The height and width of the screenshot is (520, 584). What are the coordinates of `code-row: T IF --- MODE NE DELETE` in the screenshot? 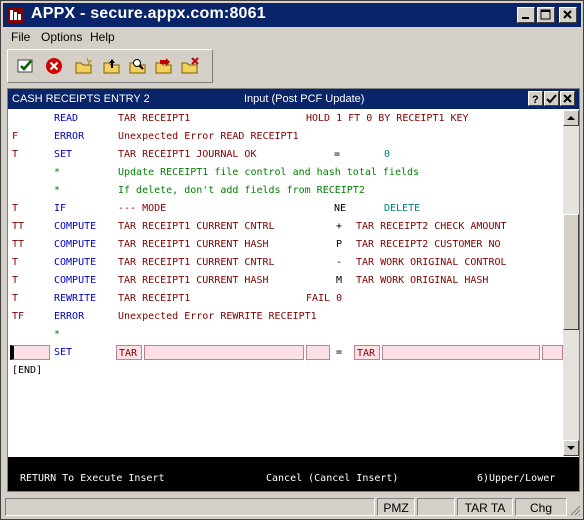 It's located at (285, 209).